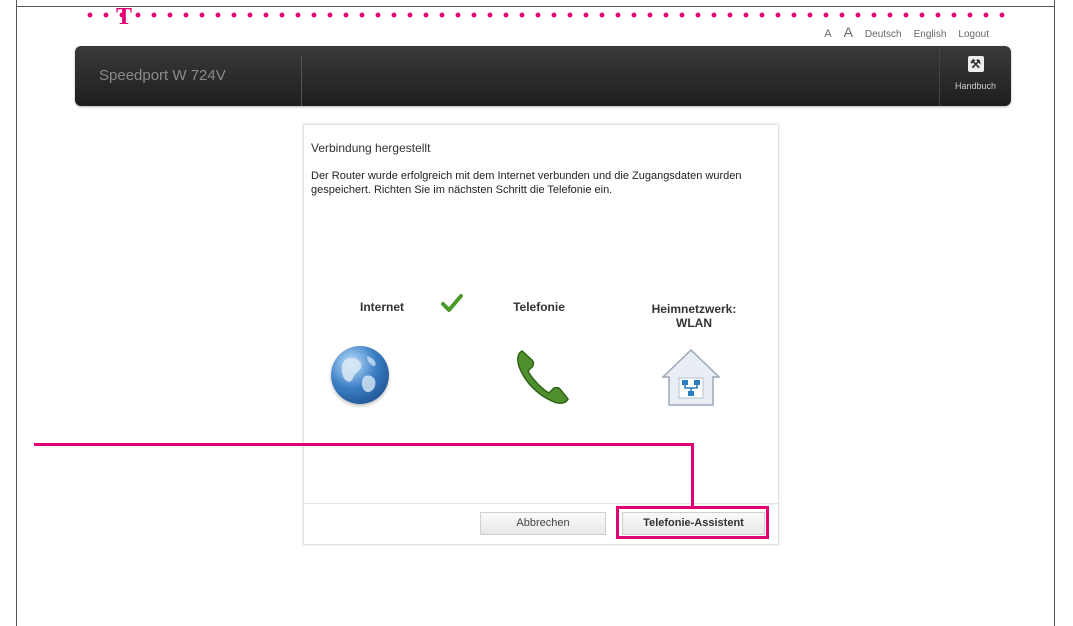  What do you see at coordinates (364, 444) in the screenshot?
I see `callout-line-horizontal` at bounding box center [364, 444].